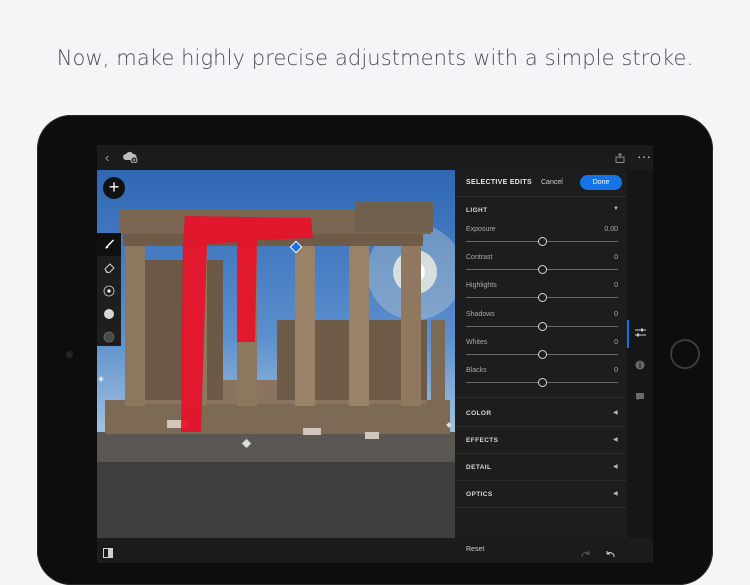  I want to click on slider-label: Whites, so click(477, 342).